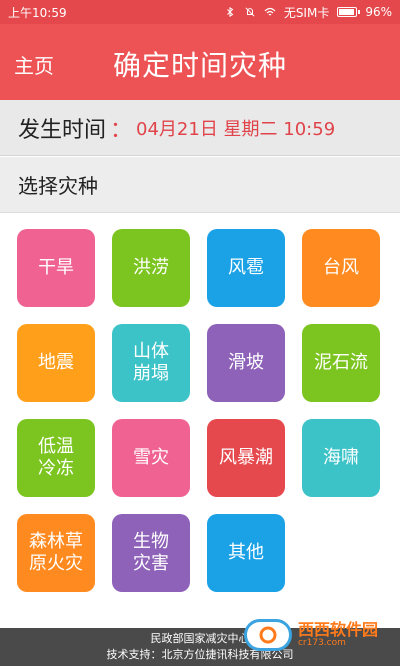 The width and height of the screenshot is (400, 666). Describe the element at coordinates (341, 363) in the screenshot. I see `disaster-tile: 泥石流` at that location.